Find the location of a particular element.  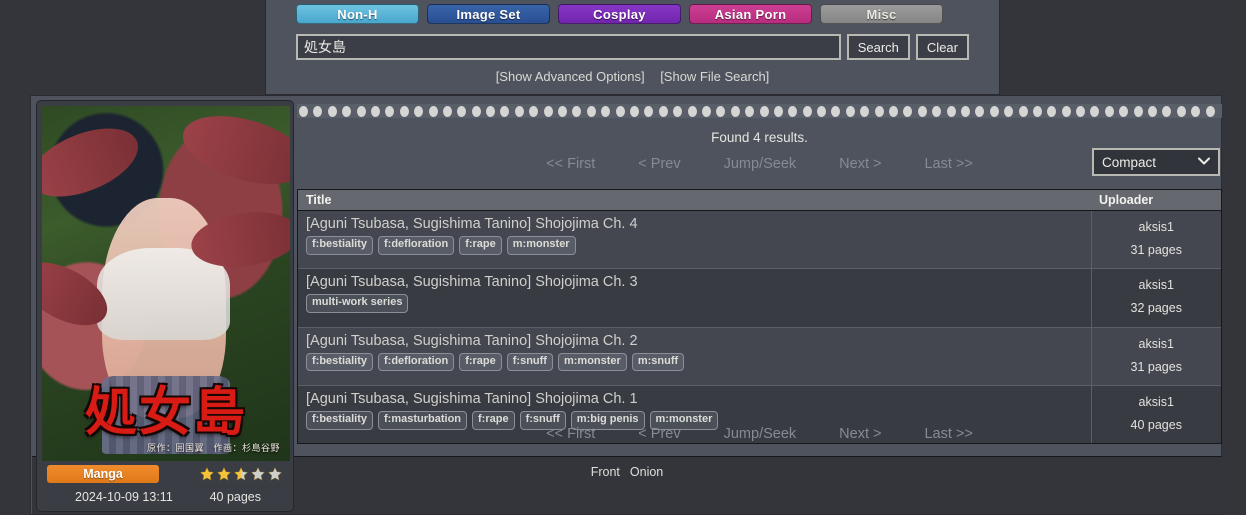

footer-link: Front is located at coordinates (605, 472).